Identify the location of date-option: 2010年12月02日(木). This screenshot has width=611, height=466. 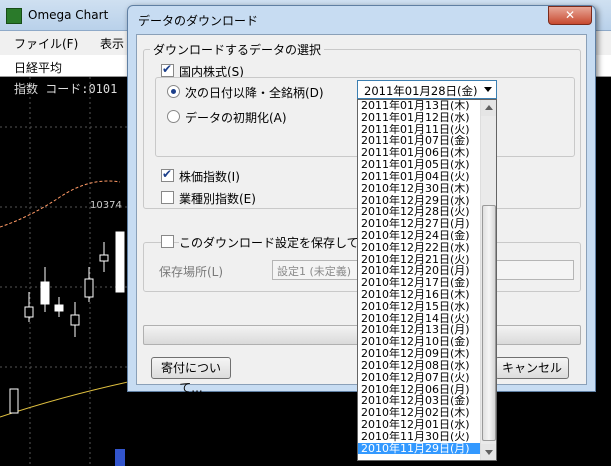
(419, 413).